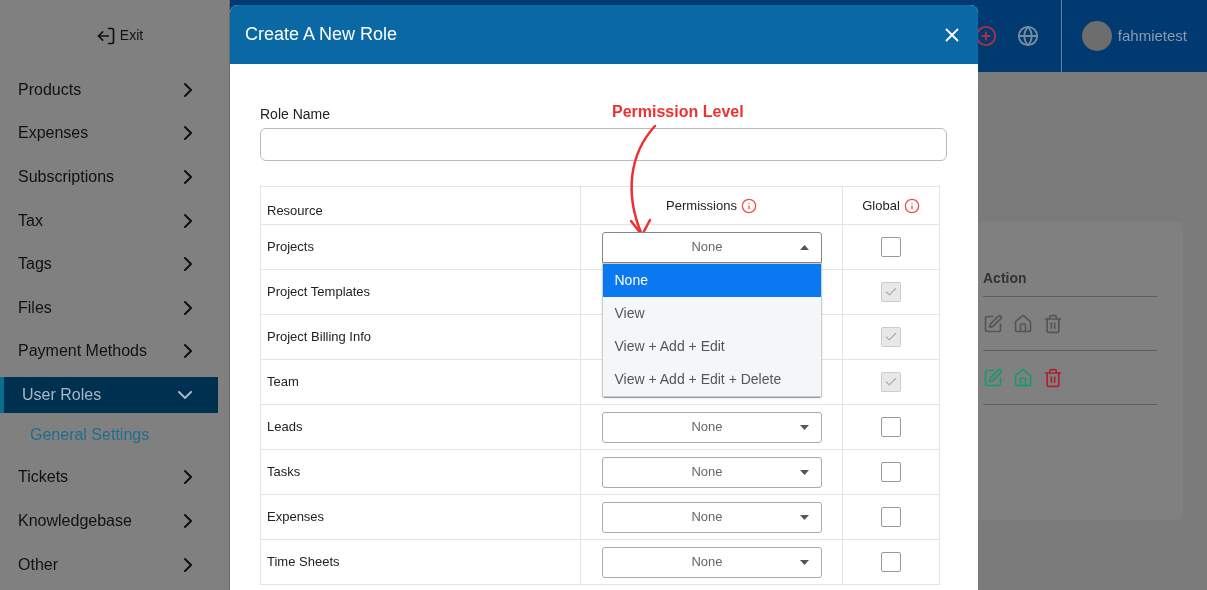  I want to click on dropdown-option: View, so click(711, 313).